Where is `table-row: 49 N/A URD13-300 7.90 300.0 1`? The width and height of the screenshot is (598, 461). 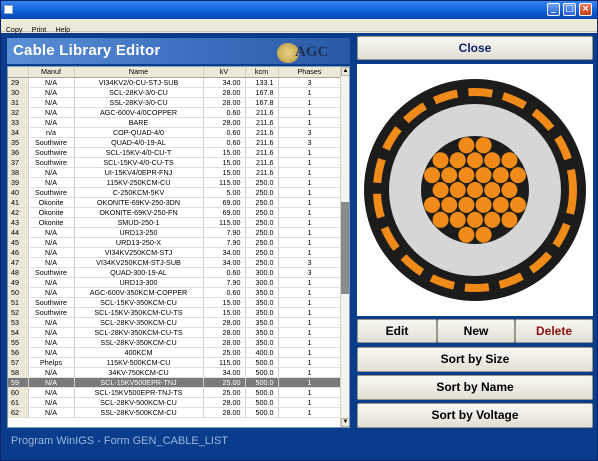 table-row: 49 N/A URD13-300 7.90 300.0 1 is located at coordinates (175, 282).